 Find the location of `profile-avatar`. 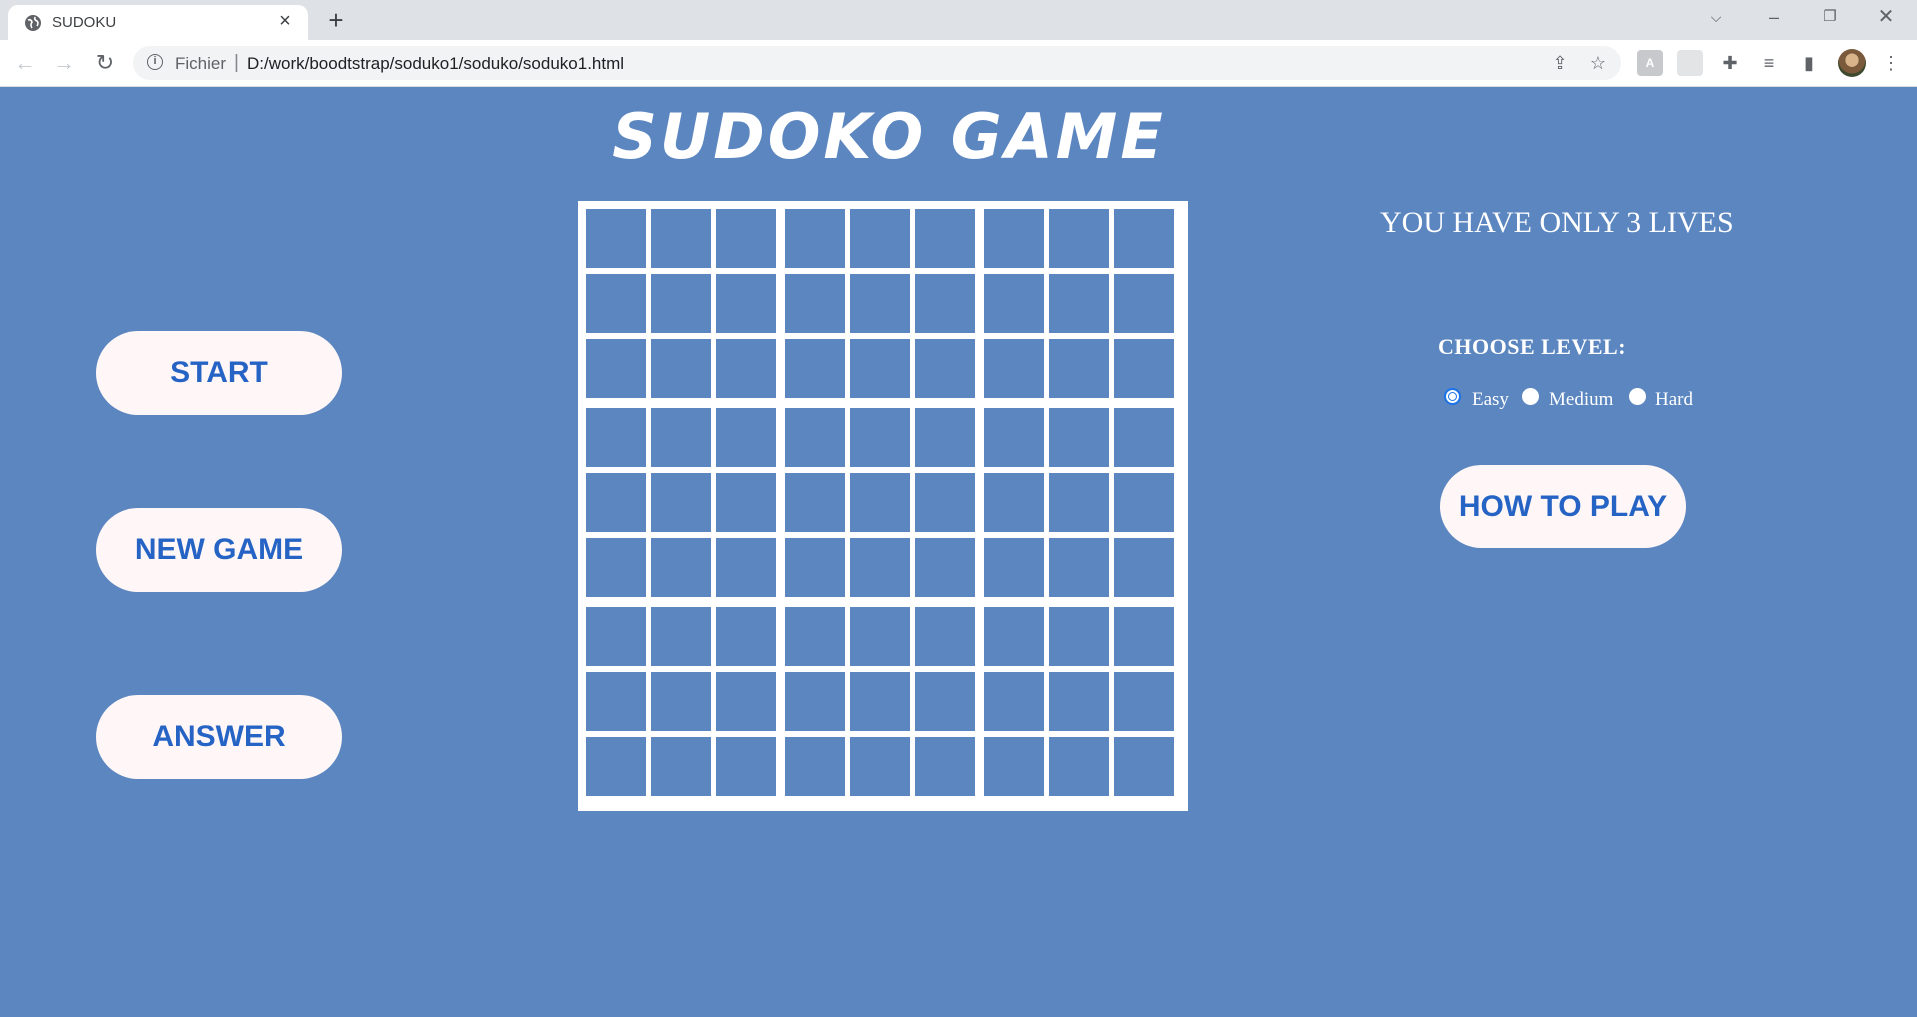

profile-avatar is located at coordinates (1852, 63).